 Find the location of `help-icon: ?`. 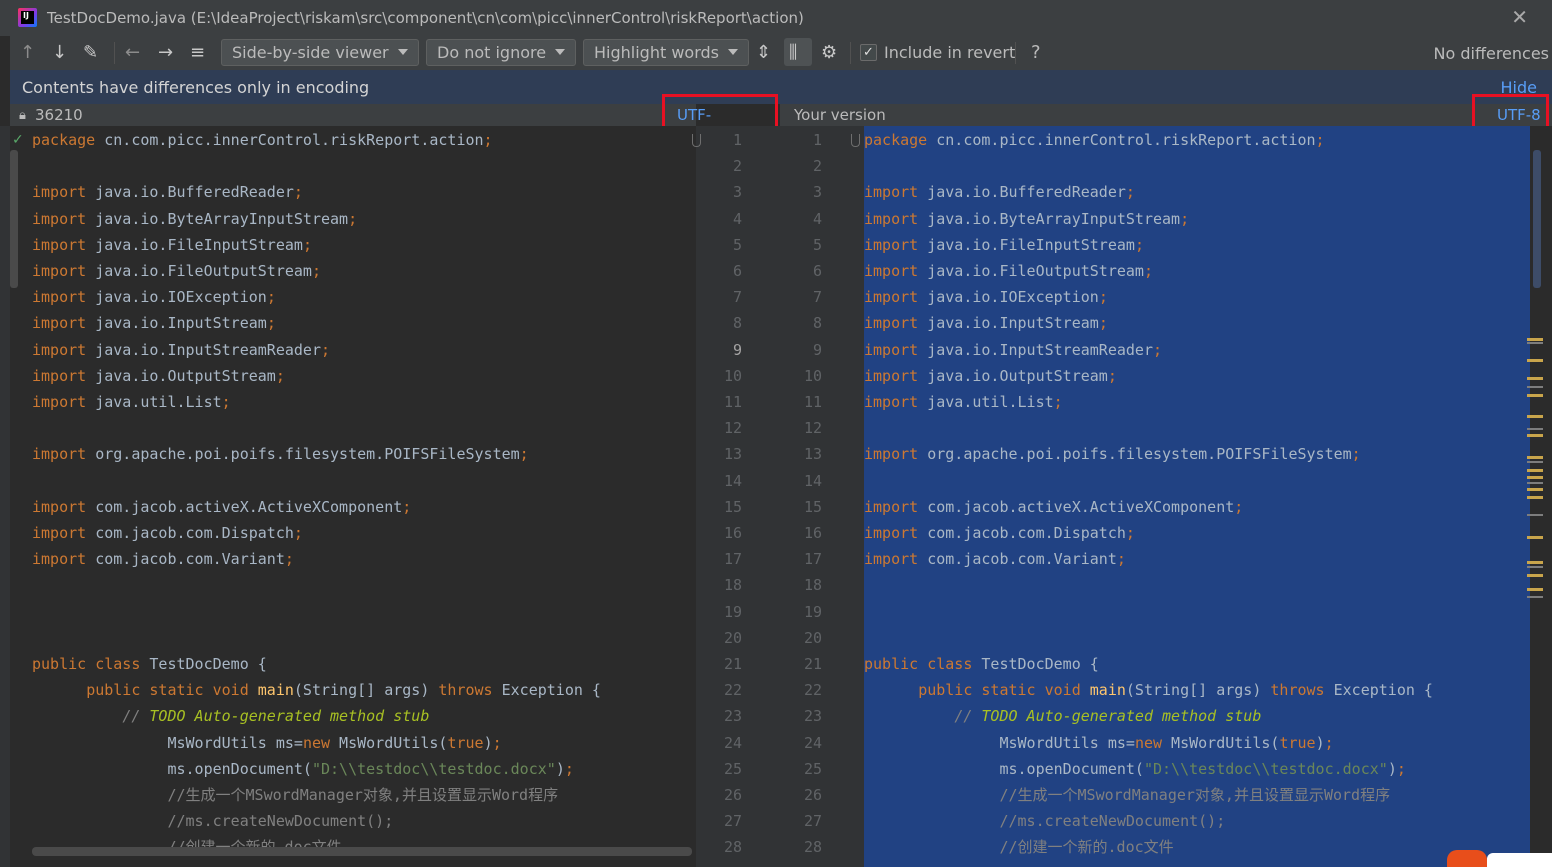

help-icon: ? is located at coordinates (1036, 52).